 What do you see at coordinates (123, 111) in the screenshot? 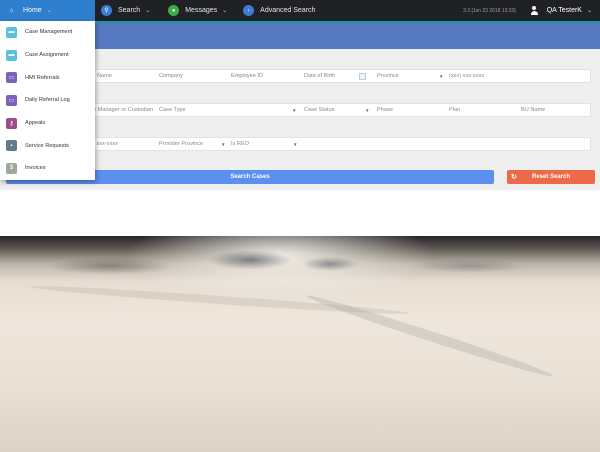
I see `case-manager-field: e Manager or Custodian` at bounding box center [123, 111].